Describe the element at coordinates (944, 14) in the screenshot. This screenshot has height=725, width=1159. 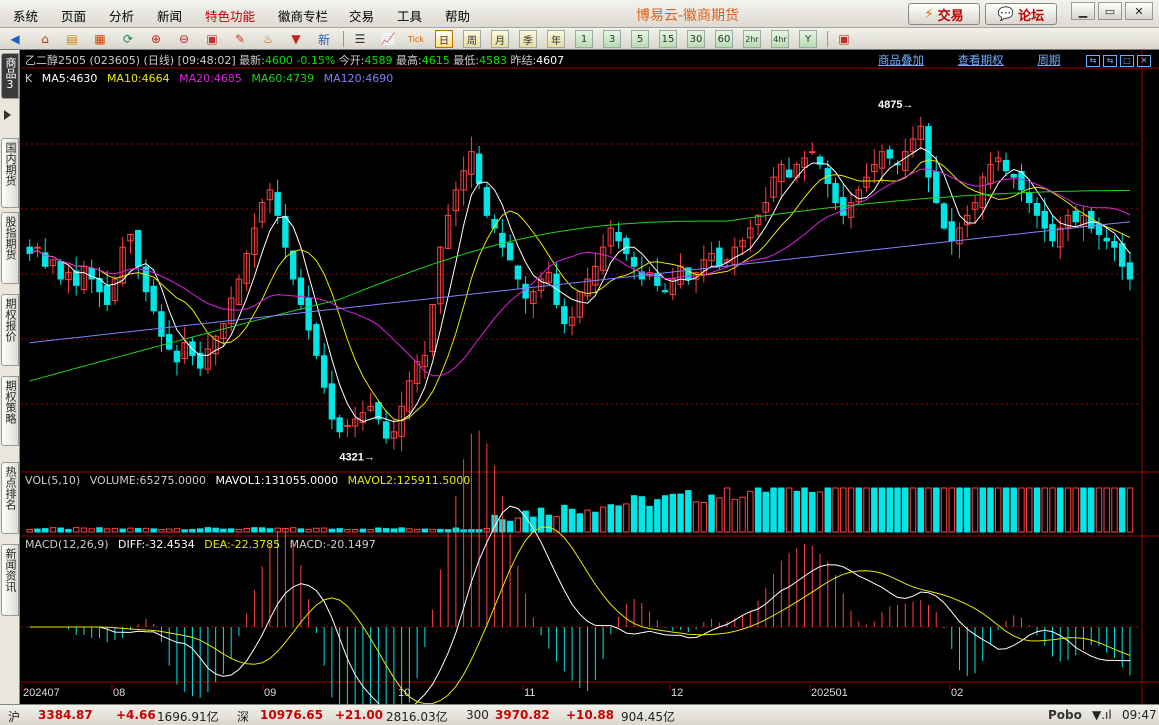
I see `trade-button: ⚡ 交易` at that location.